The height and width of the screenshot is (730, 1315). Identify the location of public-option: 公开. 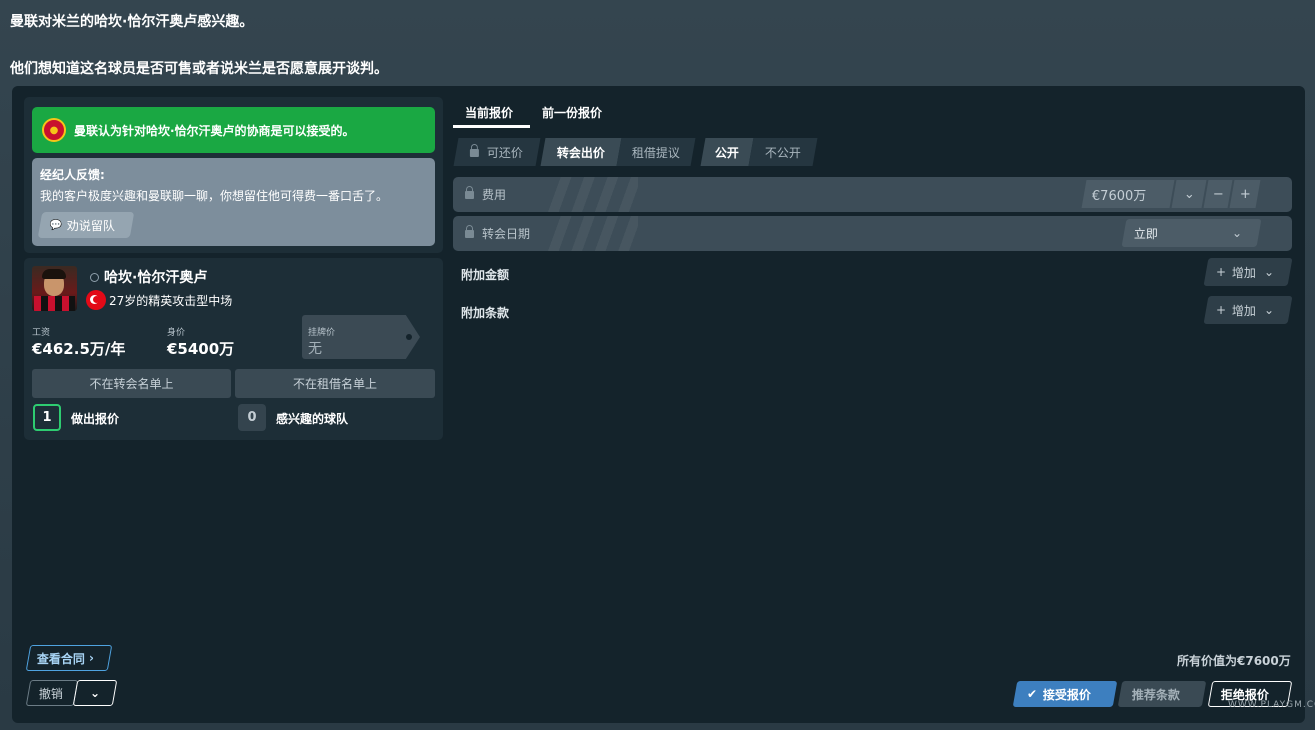
(727, 152).